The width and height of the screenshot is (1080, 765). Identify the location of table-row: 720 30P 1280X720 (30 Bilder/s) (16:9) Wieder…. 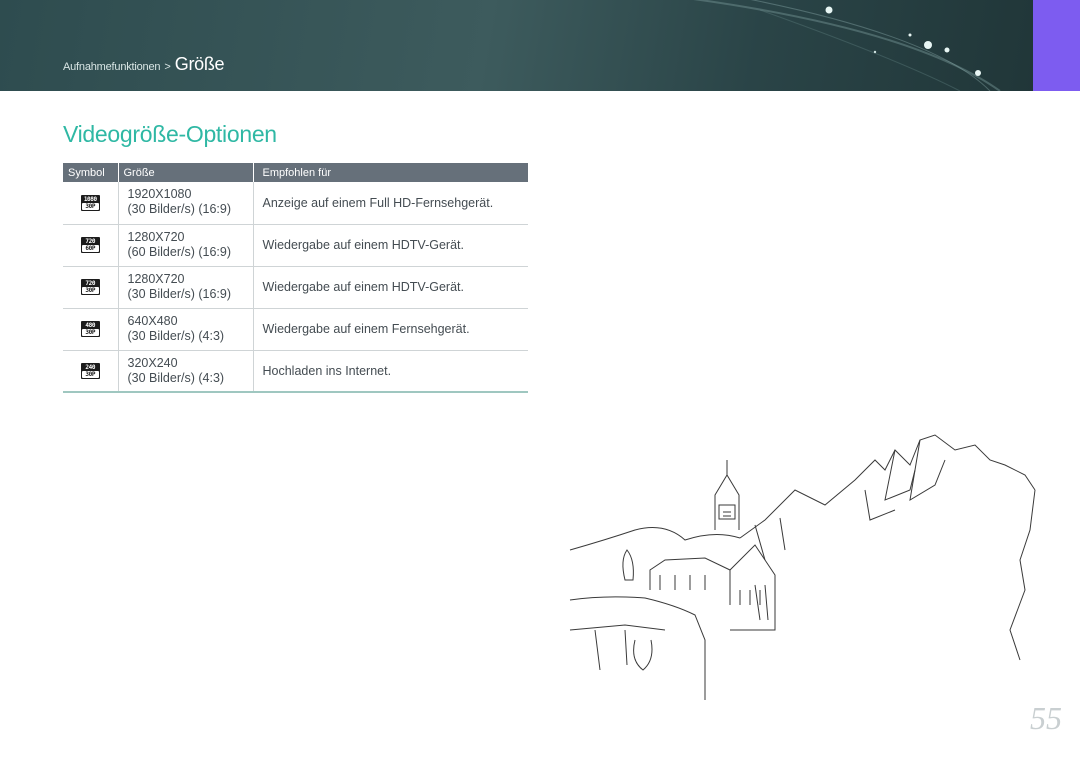
(295, 287).